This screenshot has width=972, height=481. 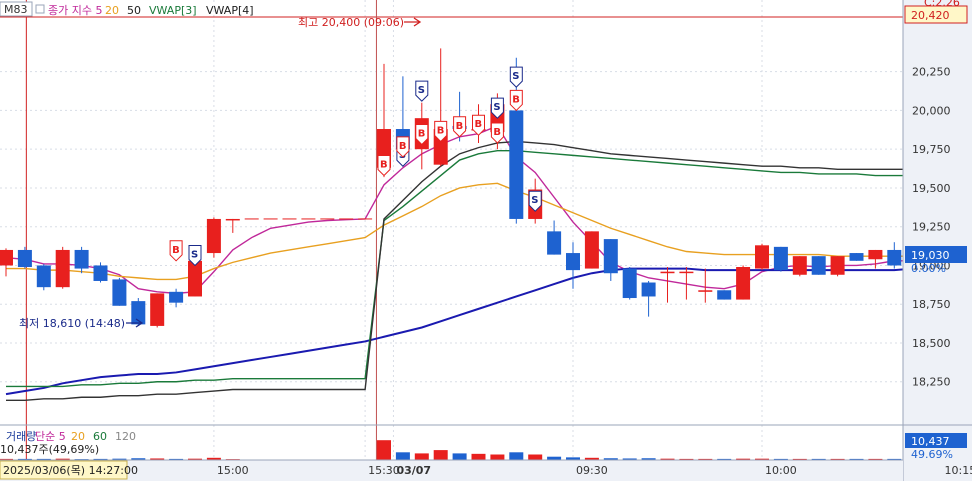 I want to click on volume-badge-label: 10,437, so click(x=930, y=441).